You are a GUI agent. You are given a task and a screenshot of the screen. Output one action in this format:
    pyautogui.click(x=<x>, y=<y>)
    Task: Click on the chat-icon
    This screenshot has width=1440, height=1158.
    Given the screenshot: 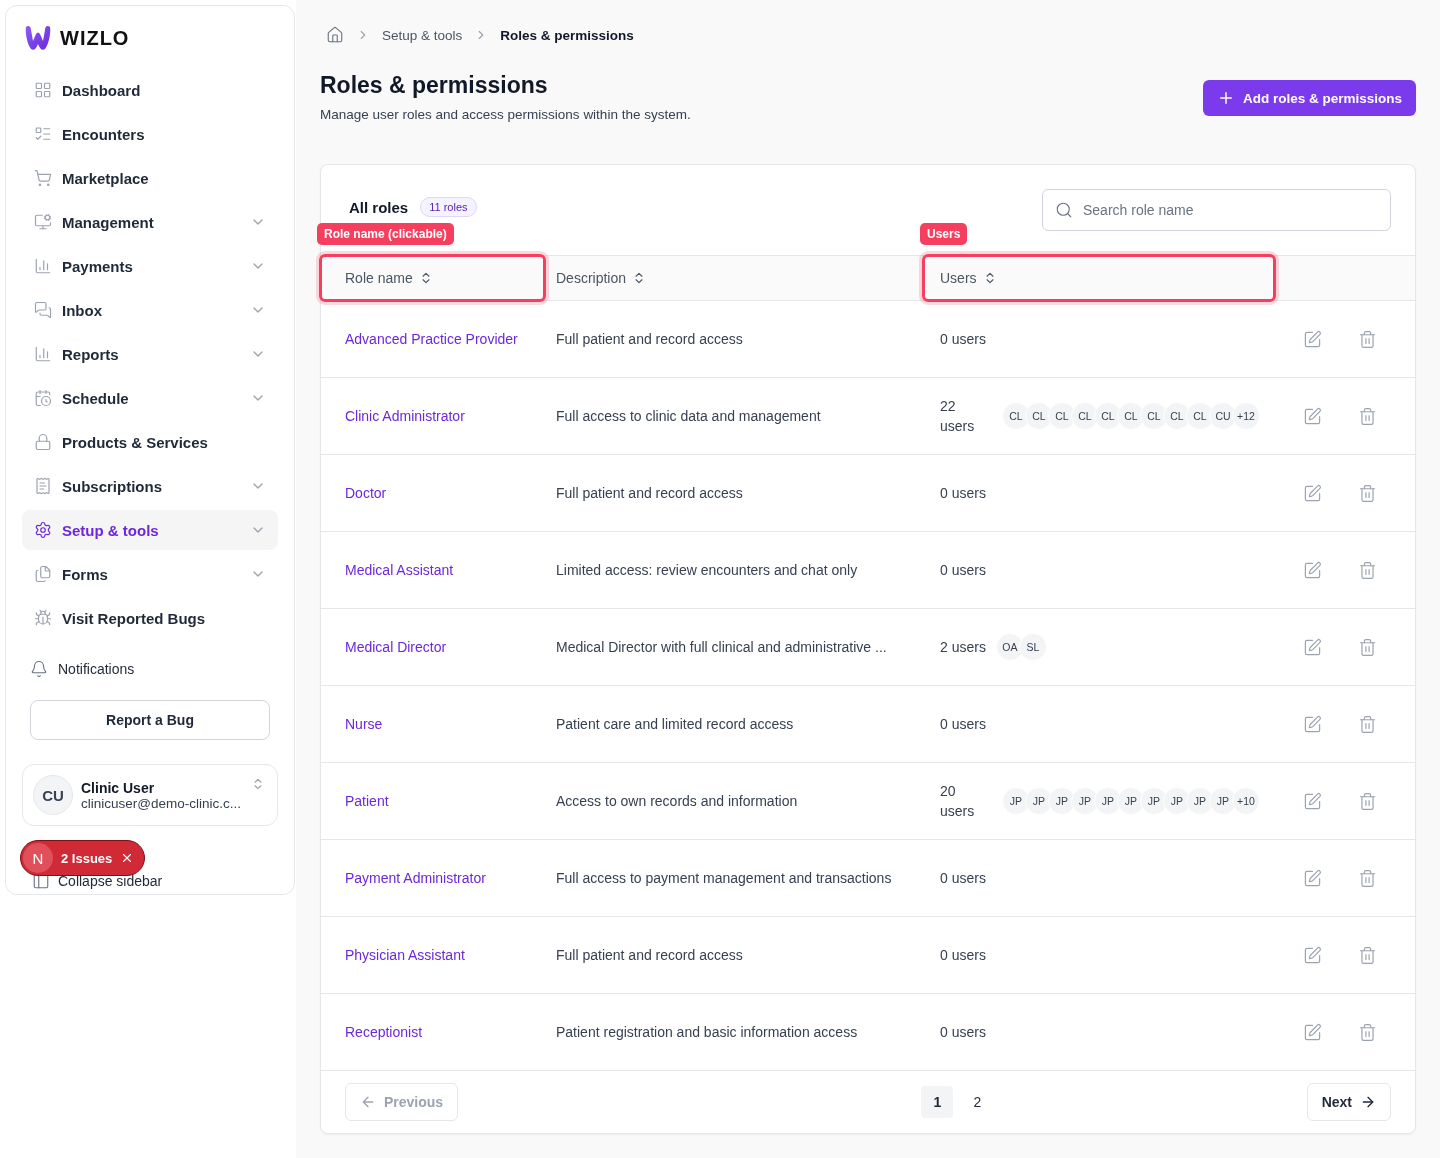 What is the action you would take?
    pyautogui.click(x=43, y=310)
    